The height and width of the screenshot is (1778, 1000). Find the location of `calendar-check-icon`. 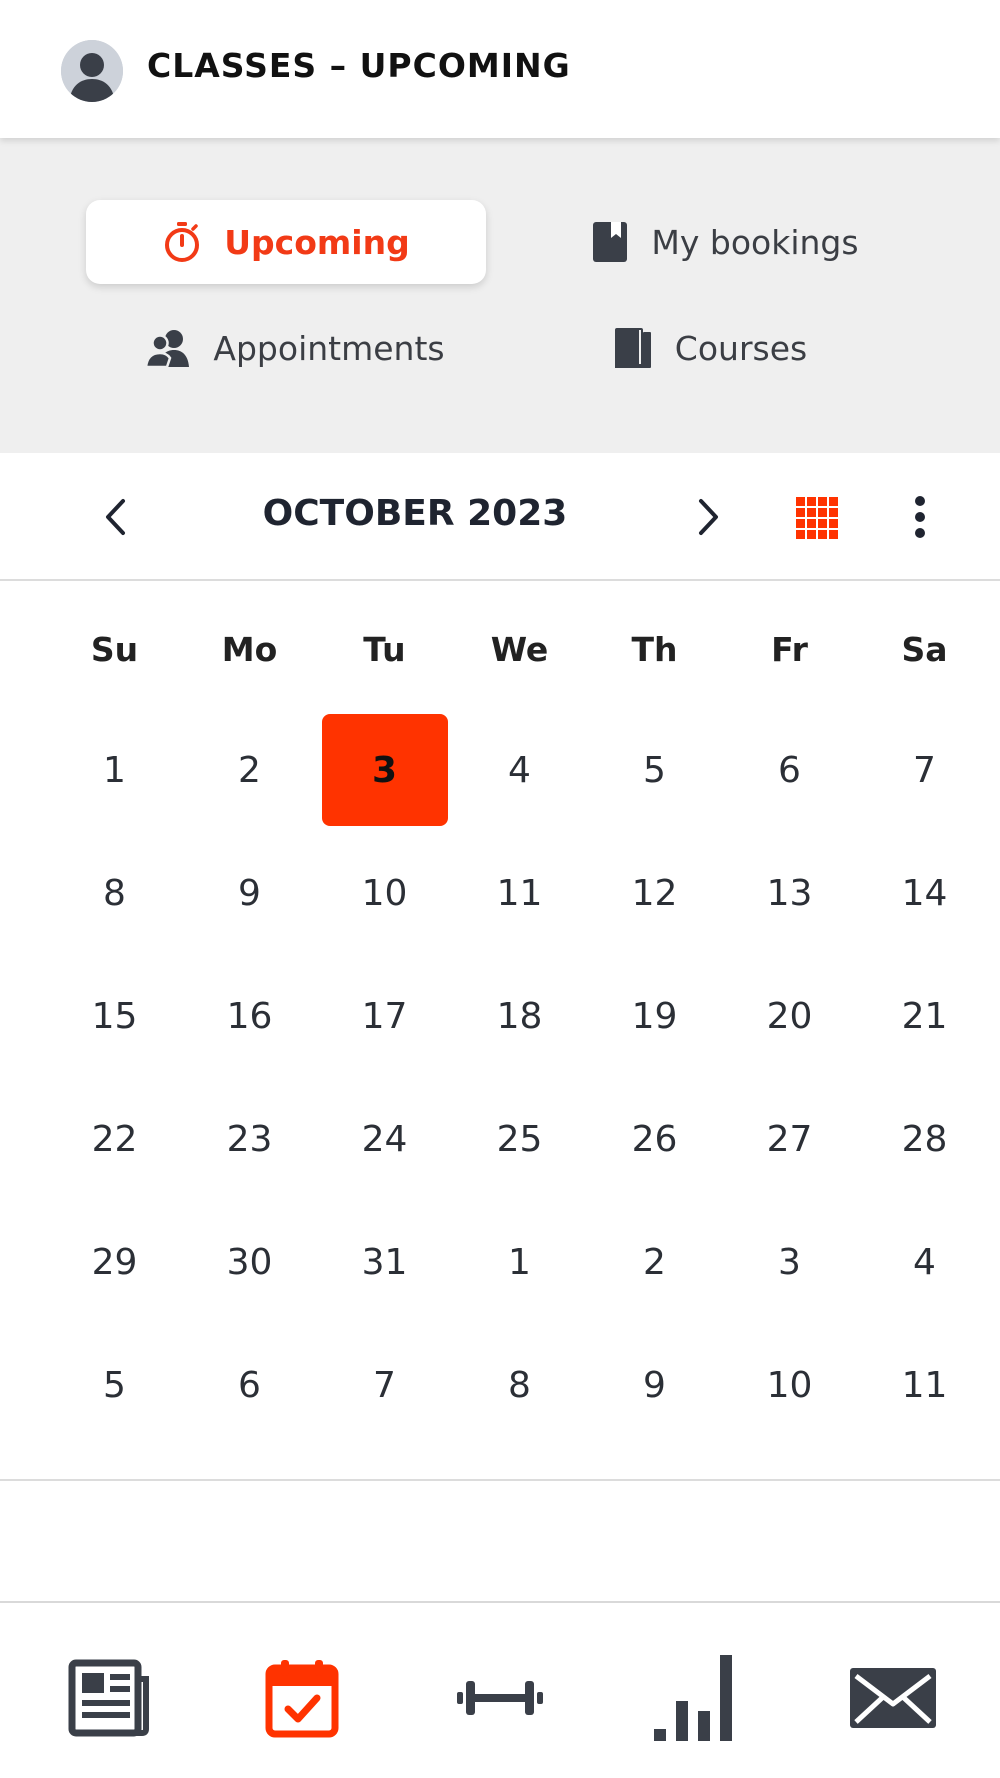

calendar-check-icon is located at coordinates (302, 1699).